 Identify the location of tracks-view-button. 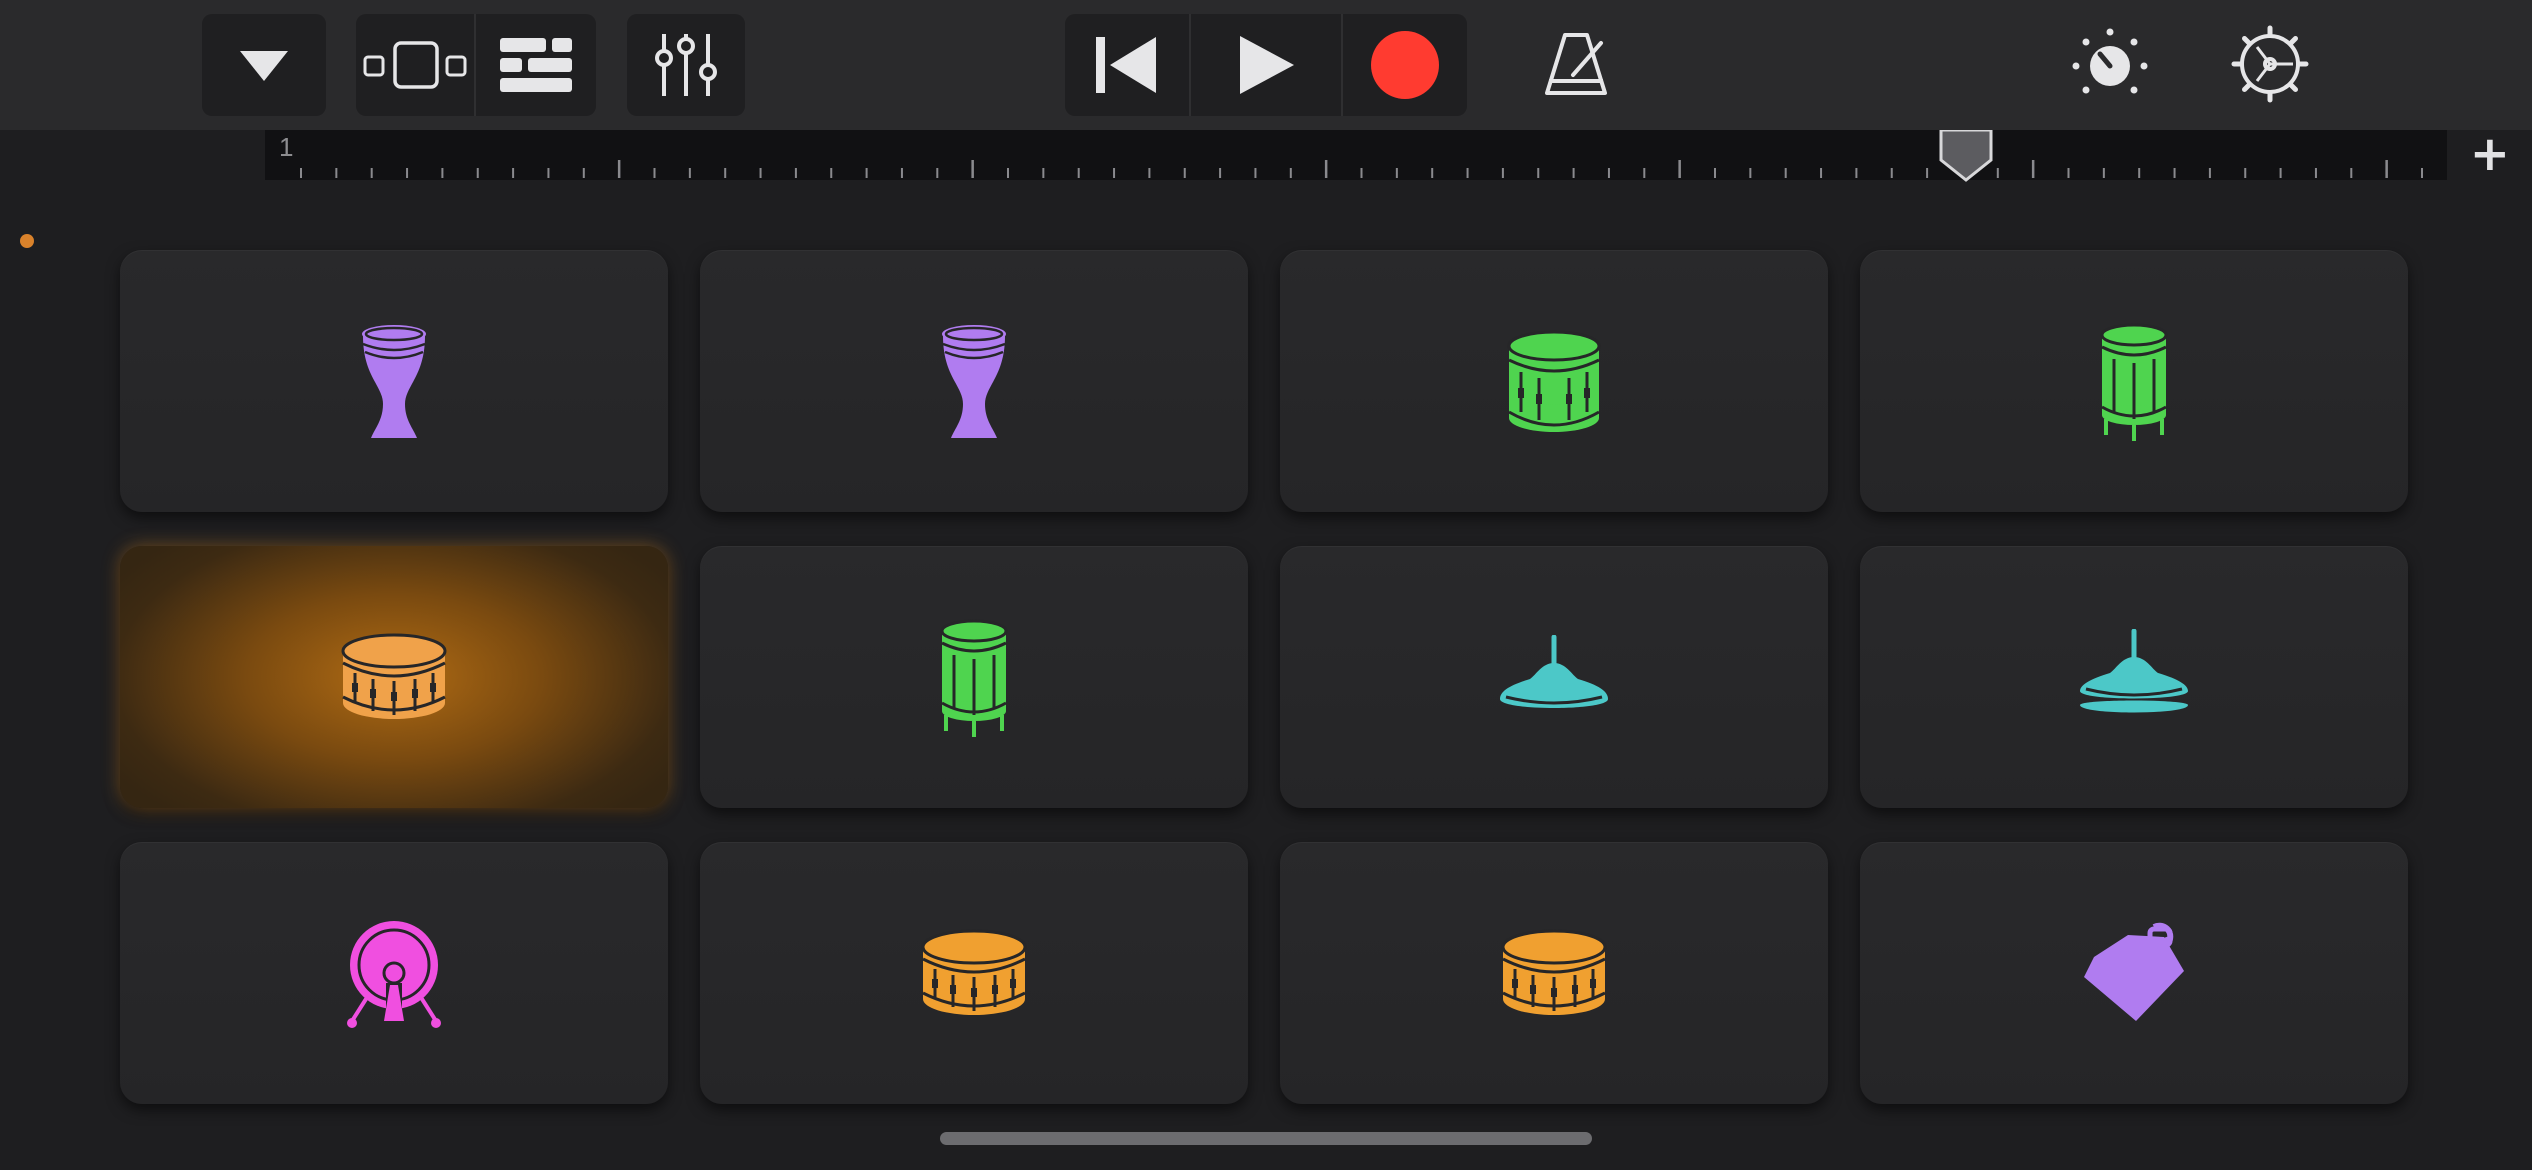
(535, 65).